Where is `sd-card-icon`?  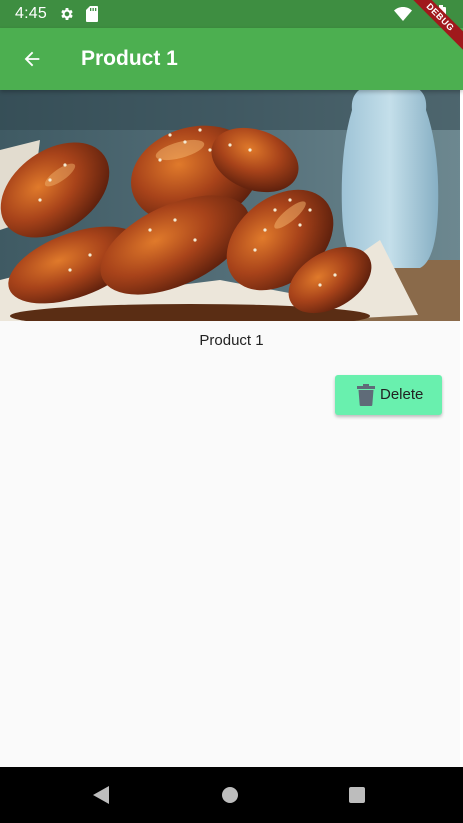
sd-card-icon is located at coordinates (92, 14).